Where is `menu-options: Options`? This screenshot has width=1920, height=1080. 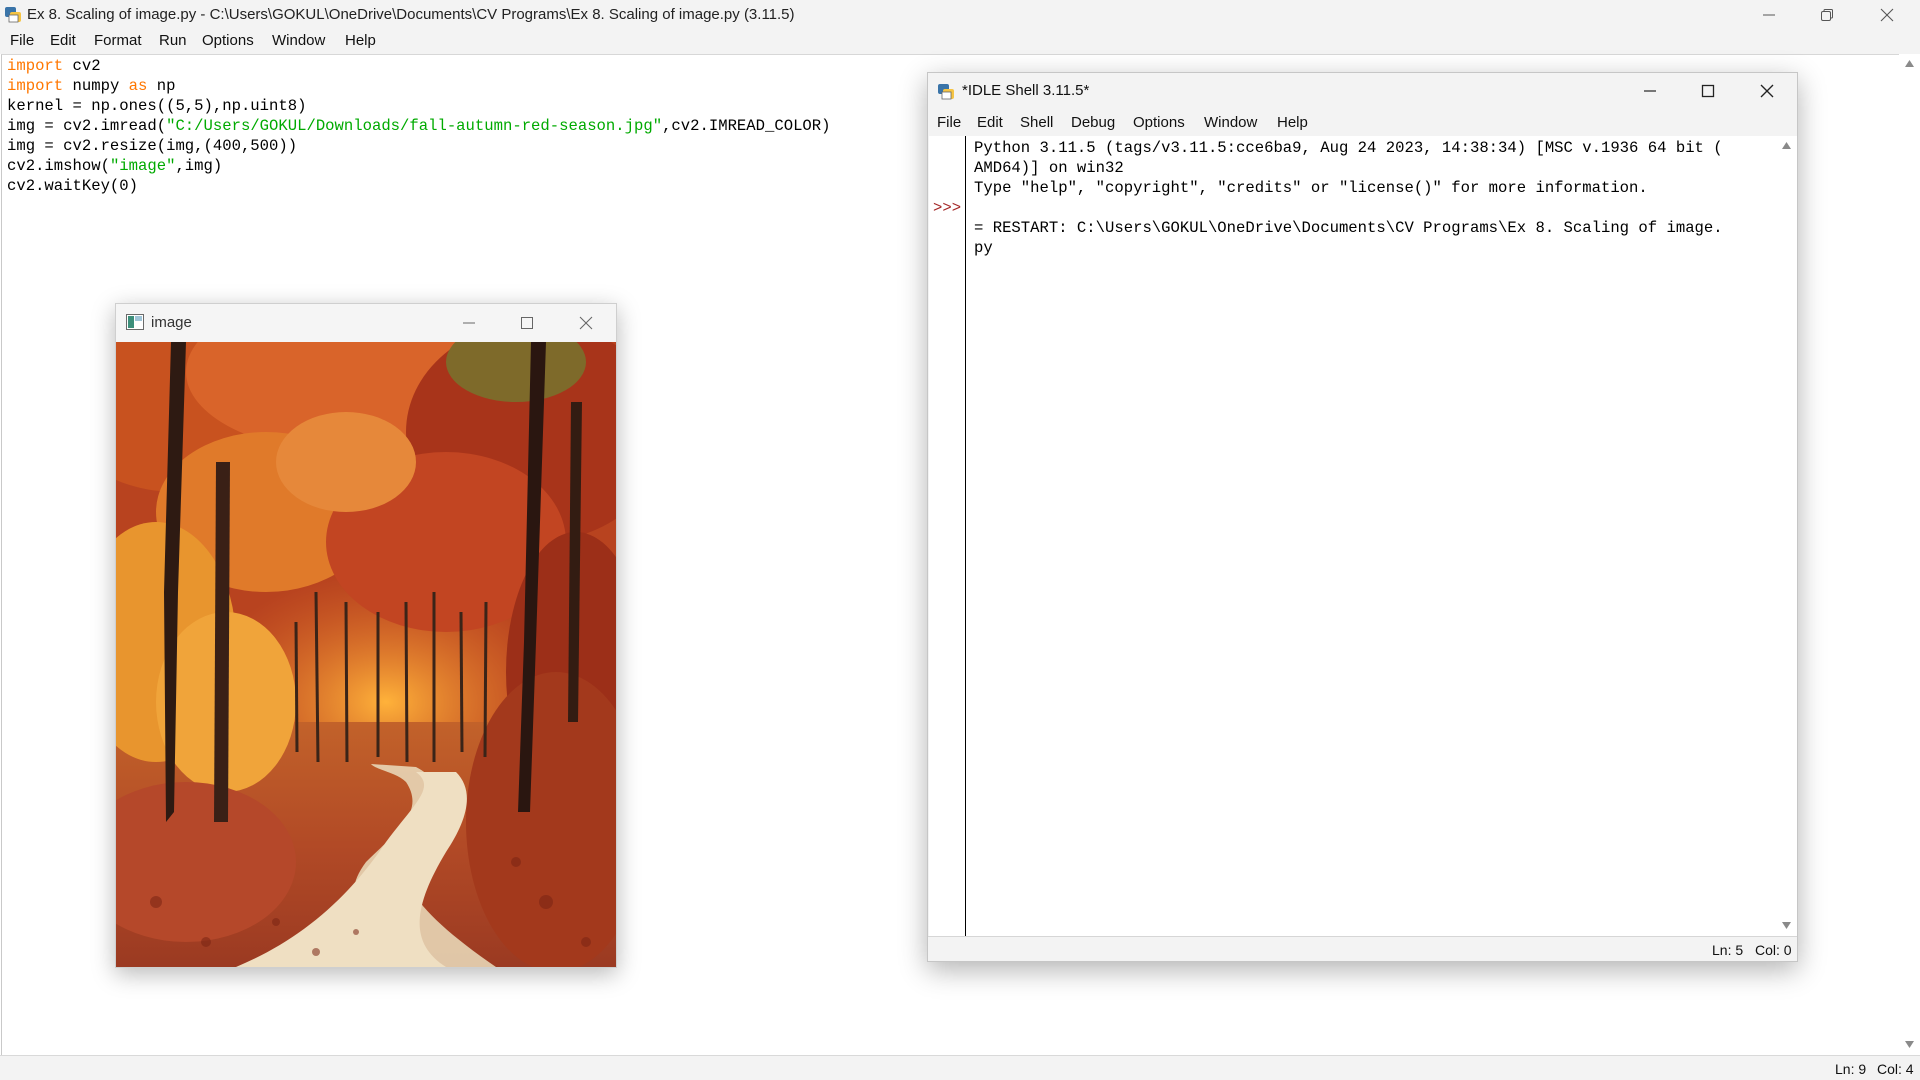
menu-options: Options is located at coordinates (228, 40).